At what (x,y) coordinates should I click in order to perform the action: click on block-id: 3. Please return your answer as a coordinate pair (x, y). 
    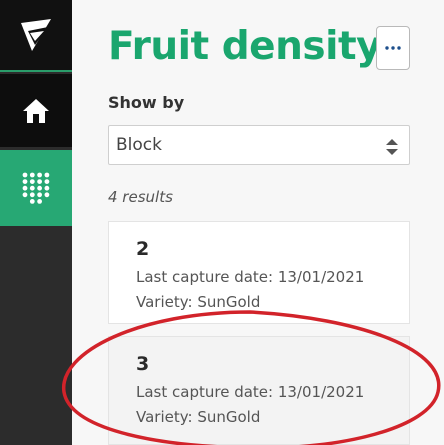
    Looking at the image, I should click on (143, 364).